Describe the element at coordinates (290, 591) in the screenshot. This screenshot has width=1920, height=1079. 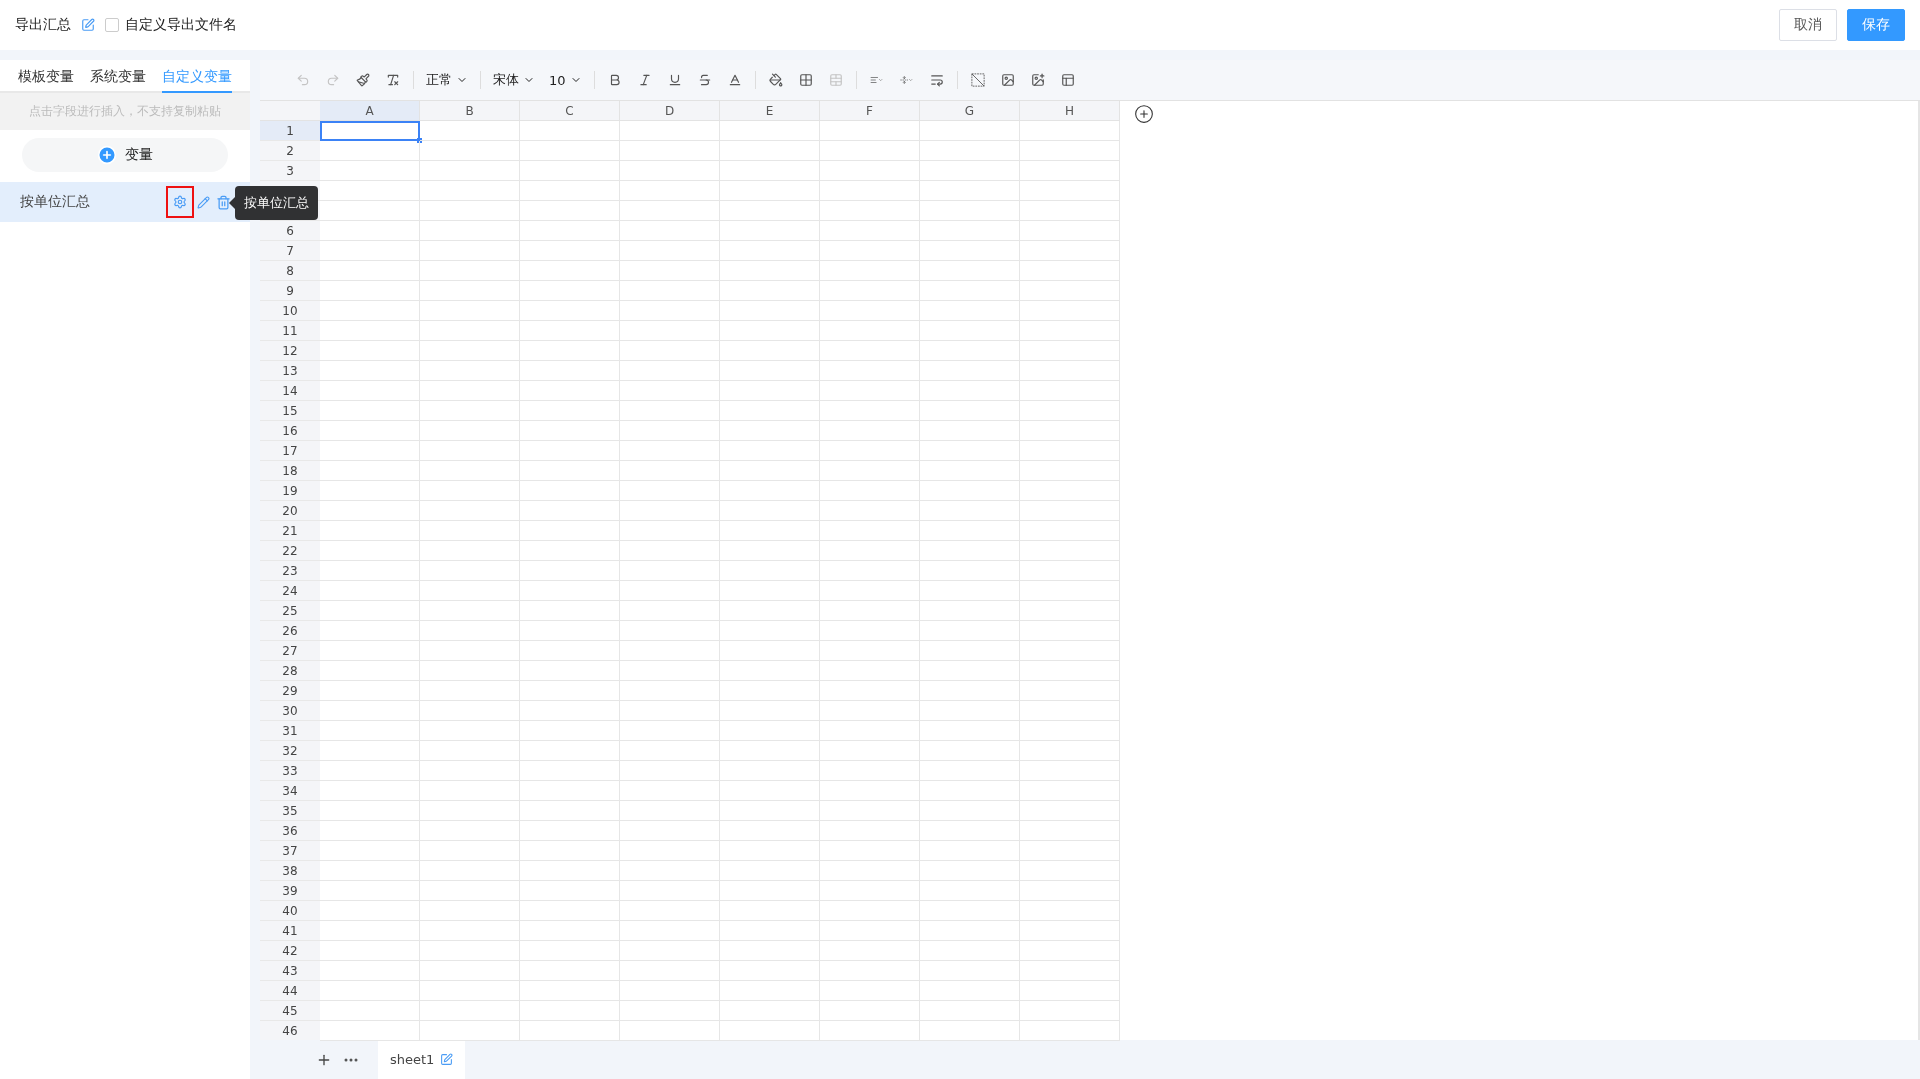
I see `row-header: 24` at that location.